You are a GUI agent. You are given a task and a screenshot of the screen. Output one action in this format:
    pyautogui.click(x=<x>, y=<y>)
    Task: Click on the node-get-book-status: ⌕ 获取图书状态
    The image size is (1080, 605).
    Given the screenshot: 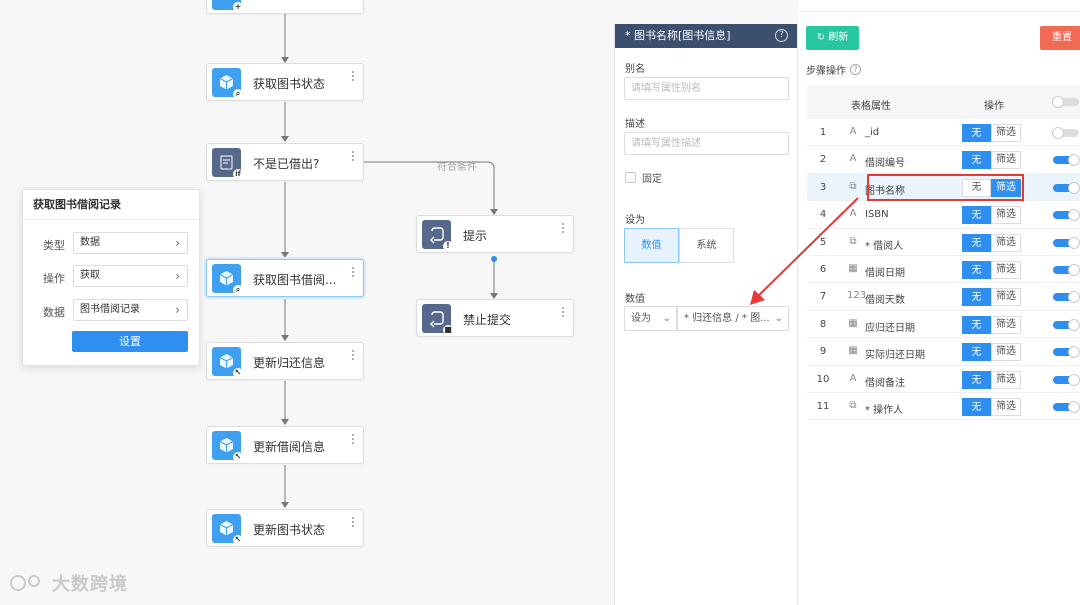 What is the action you would take?
    pyautogui.click(x=285, y=82)
    